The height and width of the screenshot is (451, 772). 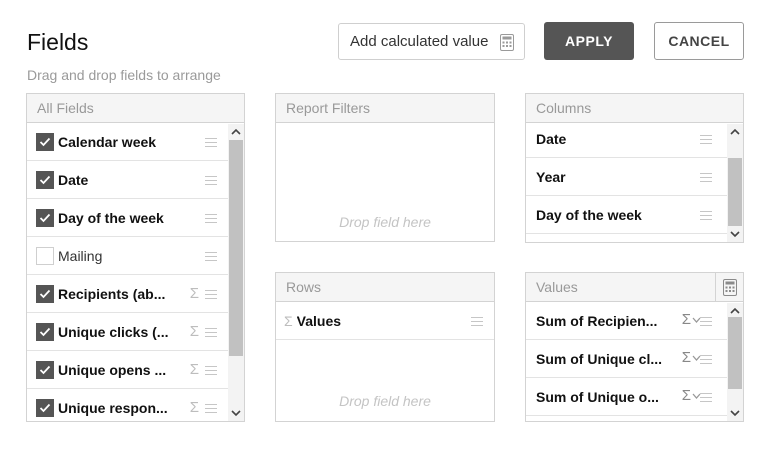 I want to click on all-fields-scrollbar, so click(x=236, y=272).